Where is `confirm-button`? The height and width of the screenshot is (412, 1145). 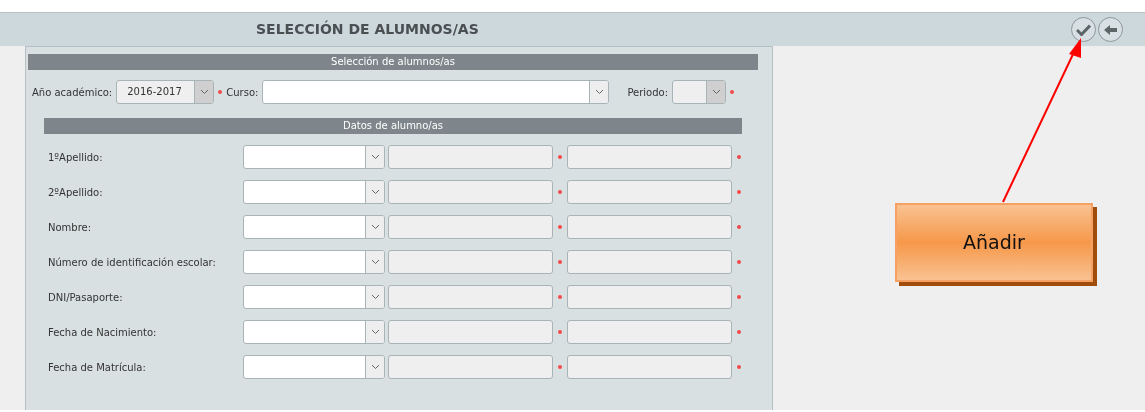
confirm-button is located at coordinates (1083, 29).